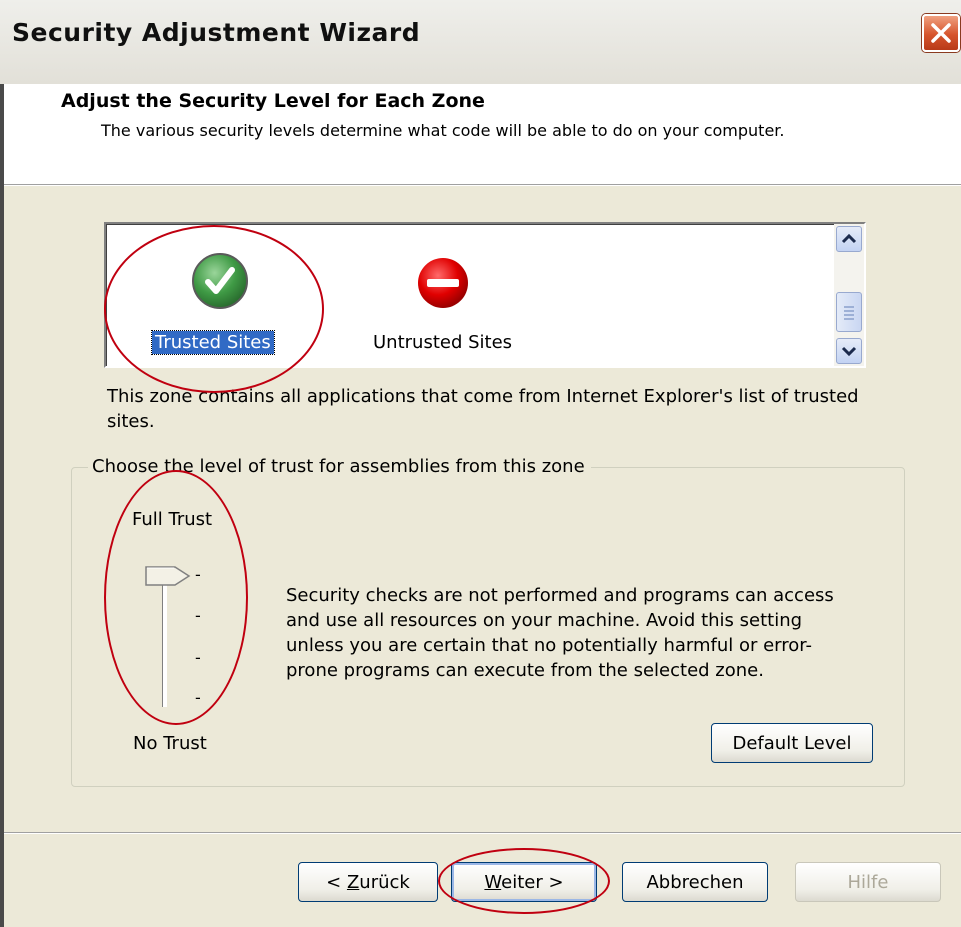  What do you see at coordinates (216, 32) in the screenshot?
I see `window-title: Security Adjustment Wizard` at bounding box center [216, 32].